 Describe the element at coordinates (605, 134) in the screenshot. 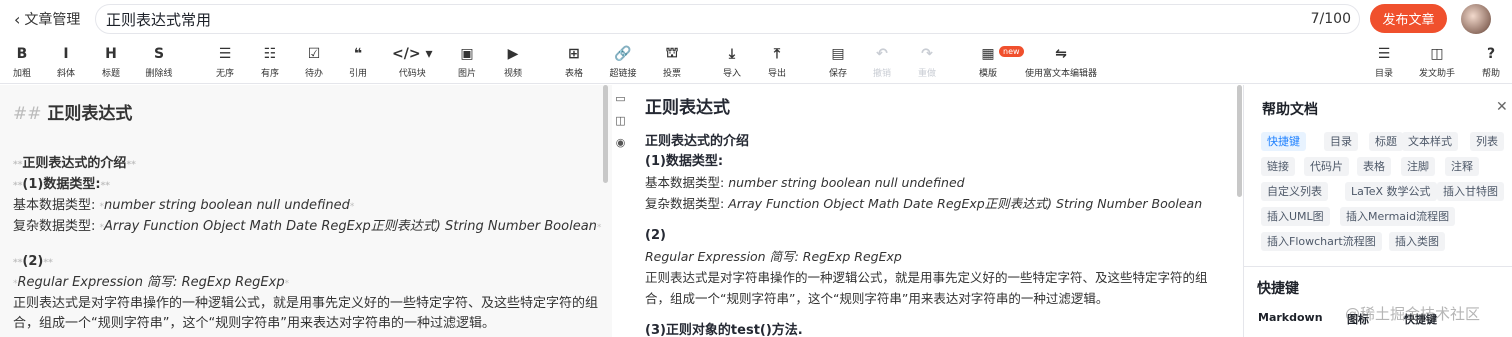

I see `editor-scrollbar` at that location.